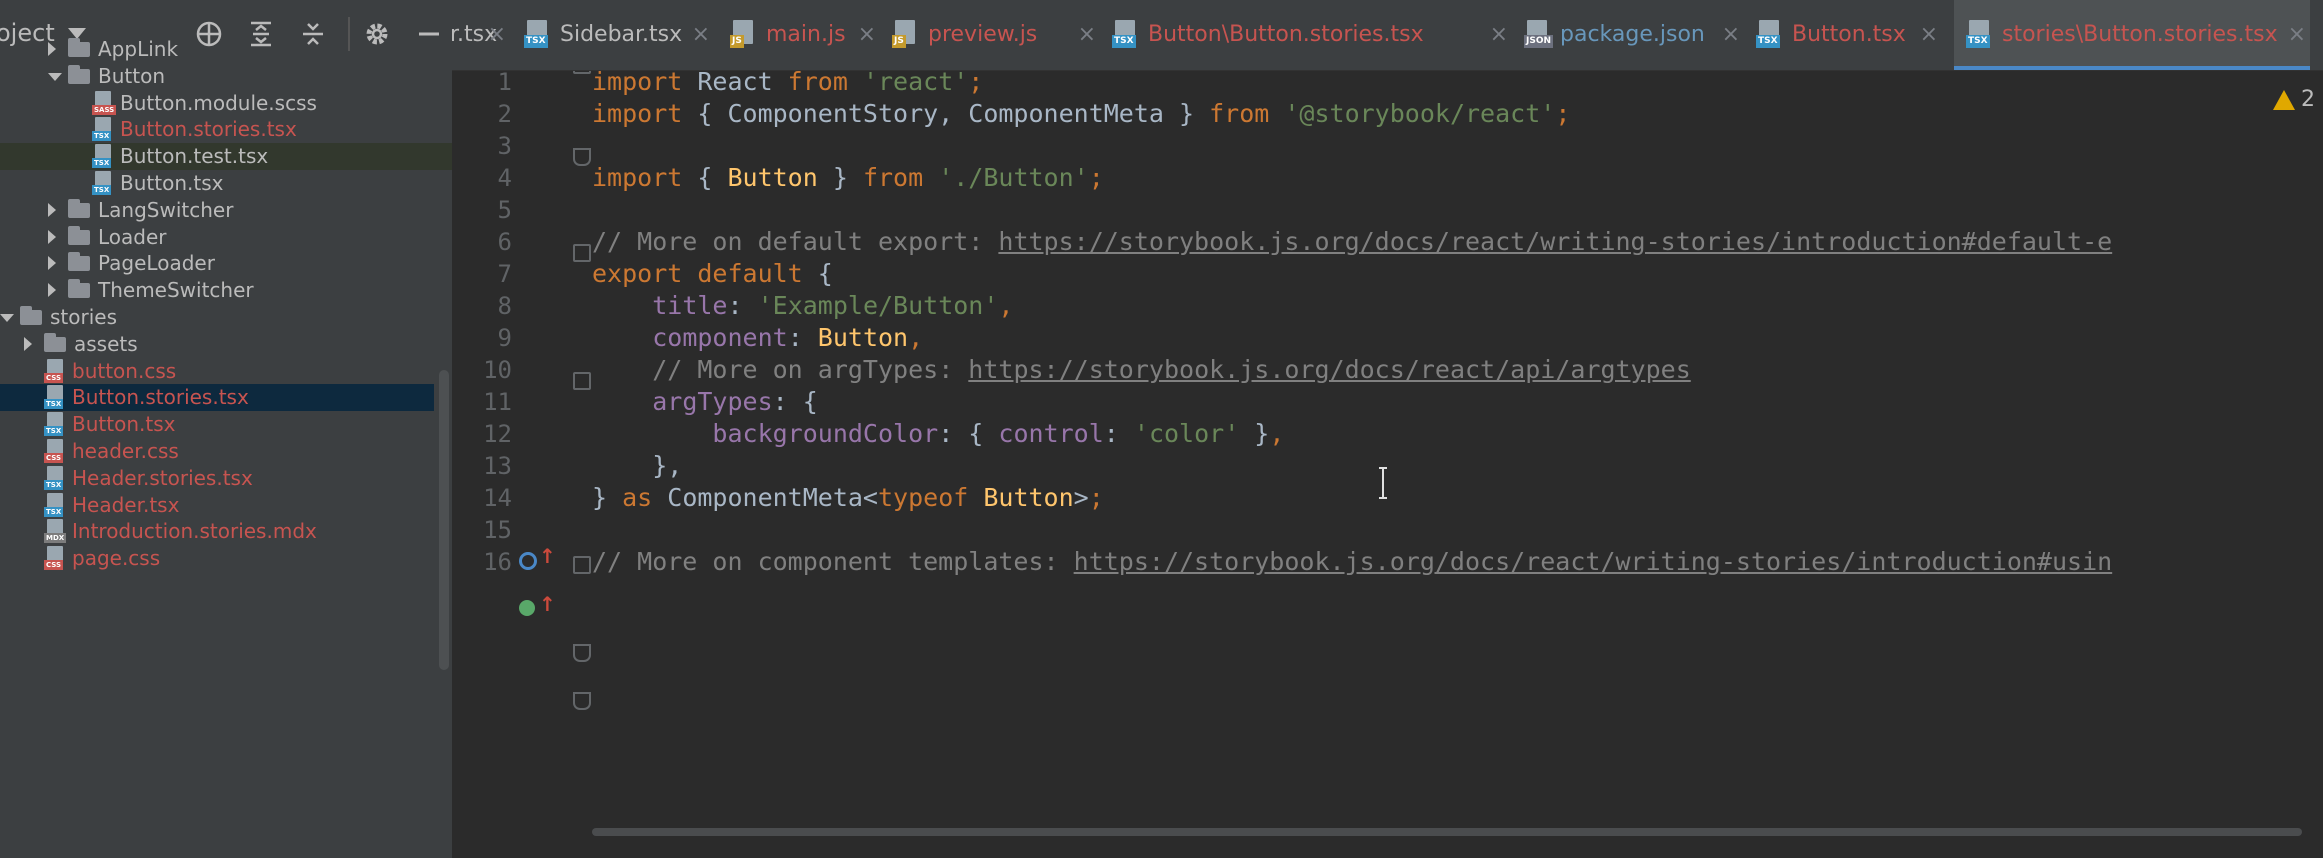 The width and height of the screenshot is (2323, 858). Describe the element at coordinates (444, 520) in the screenshot. I see `sidebar-scrollbar` at that location.